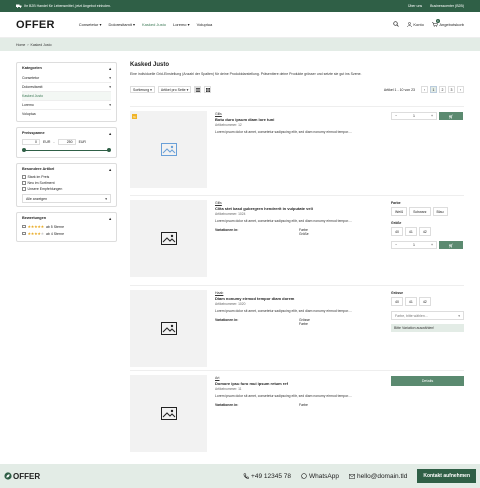  Describe the element at coordinates (437, 21) in the screenshot. I see `cart-count-badge: 0` at that location.